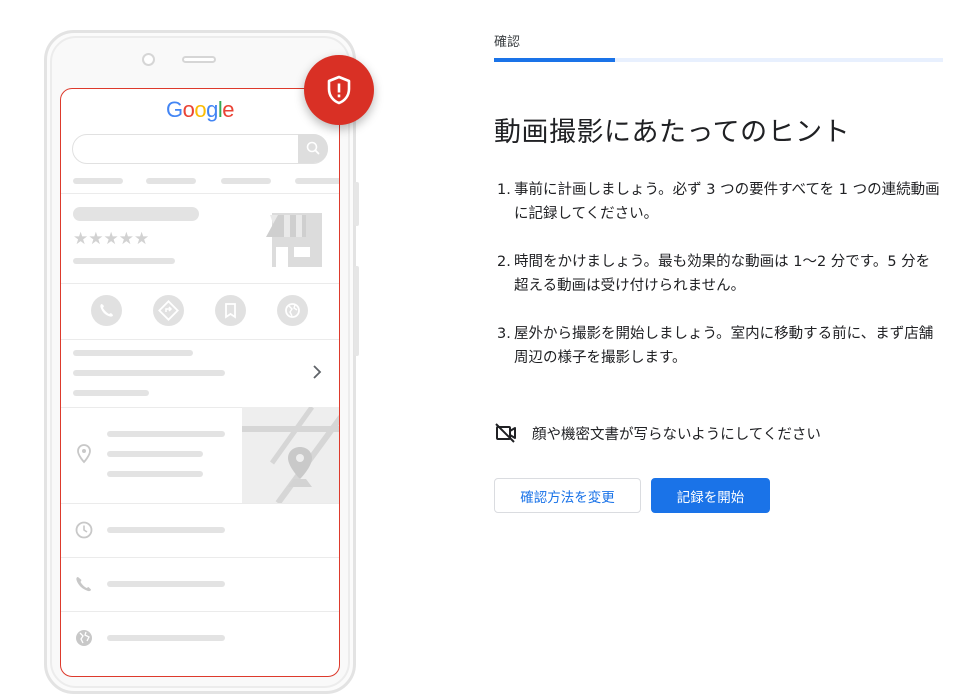  I want to click on search-button, so click(313, 148).